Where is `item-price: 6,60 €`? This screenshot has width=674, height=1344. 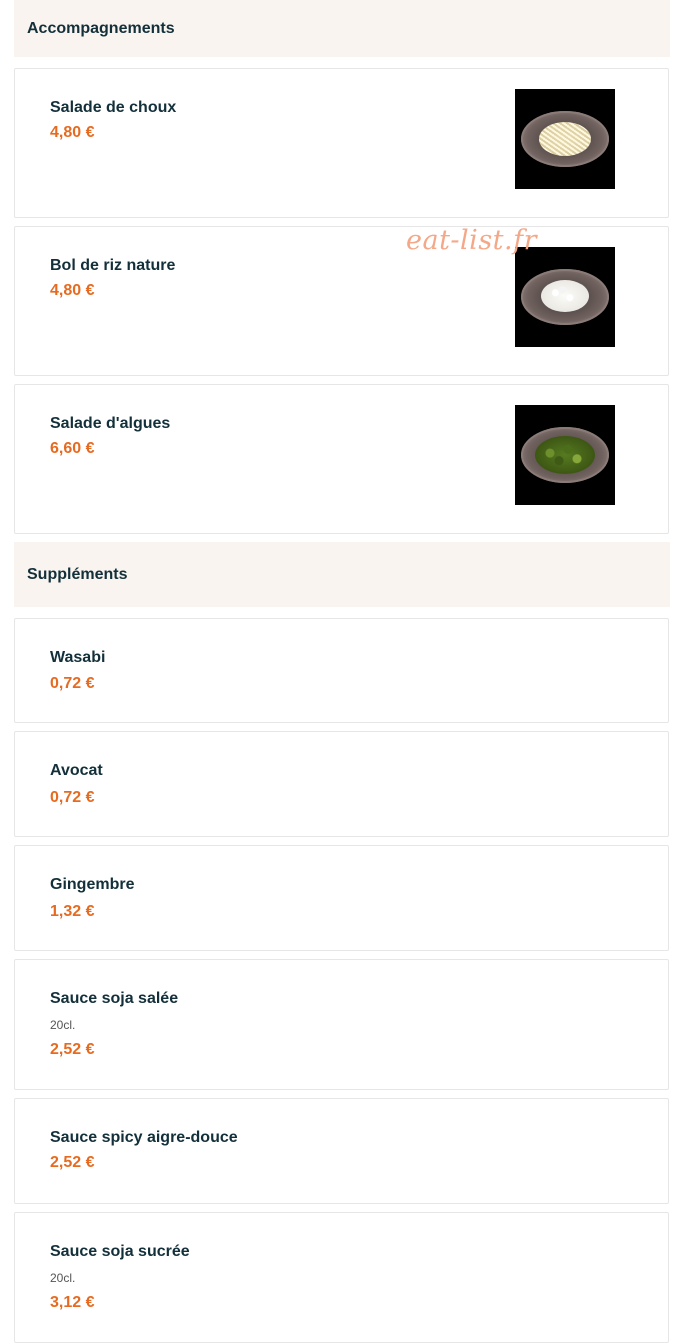
item-price: 6,60 € is located at coordinates (72, 448).